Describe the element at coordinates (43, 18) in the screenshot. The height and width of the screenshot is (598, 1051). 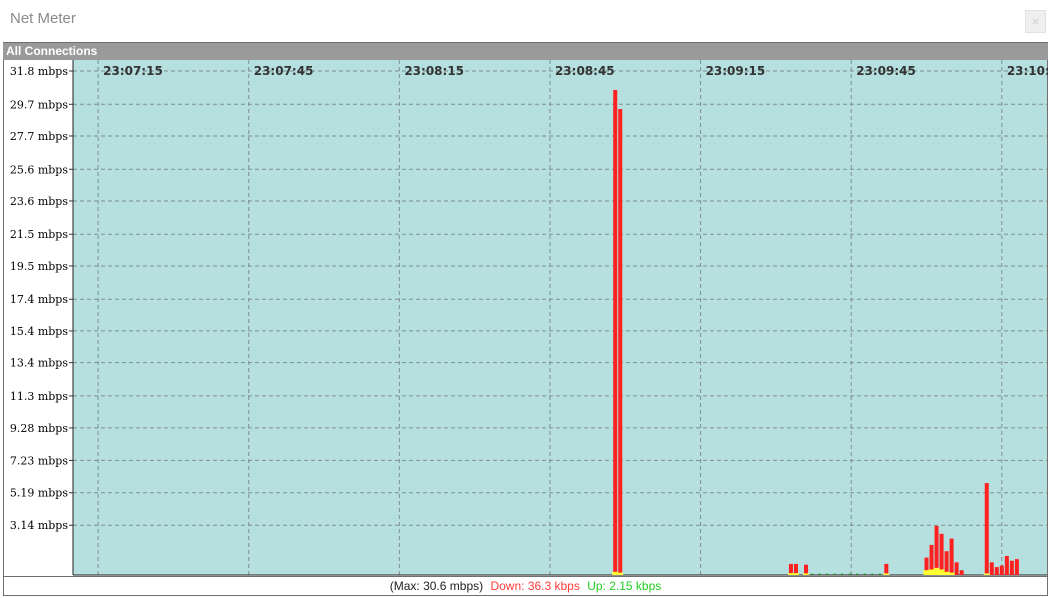
I see `window-title: Net Meter` at that location.